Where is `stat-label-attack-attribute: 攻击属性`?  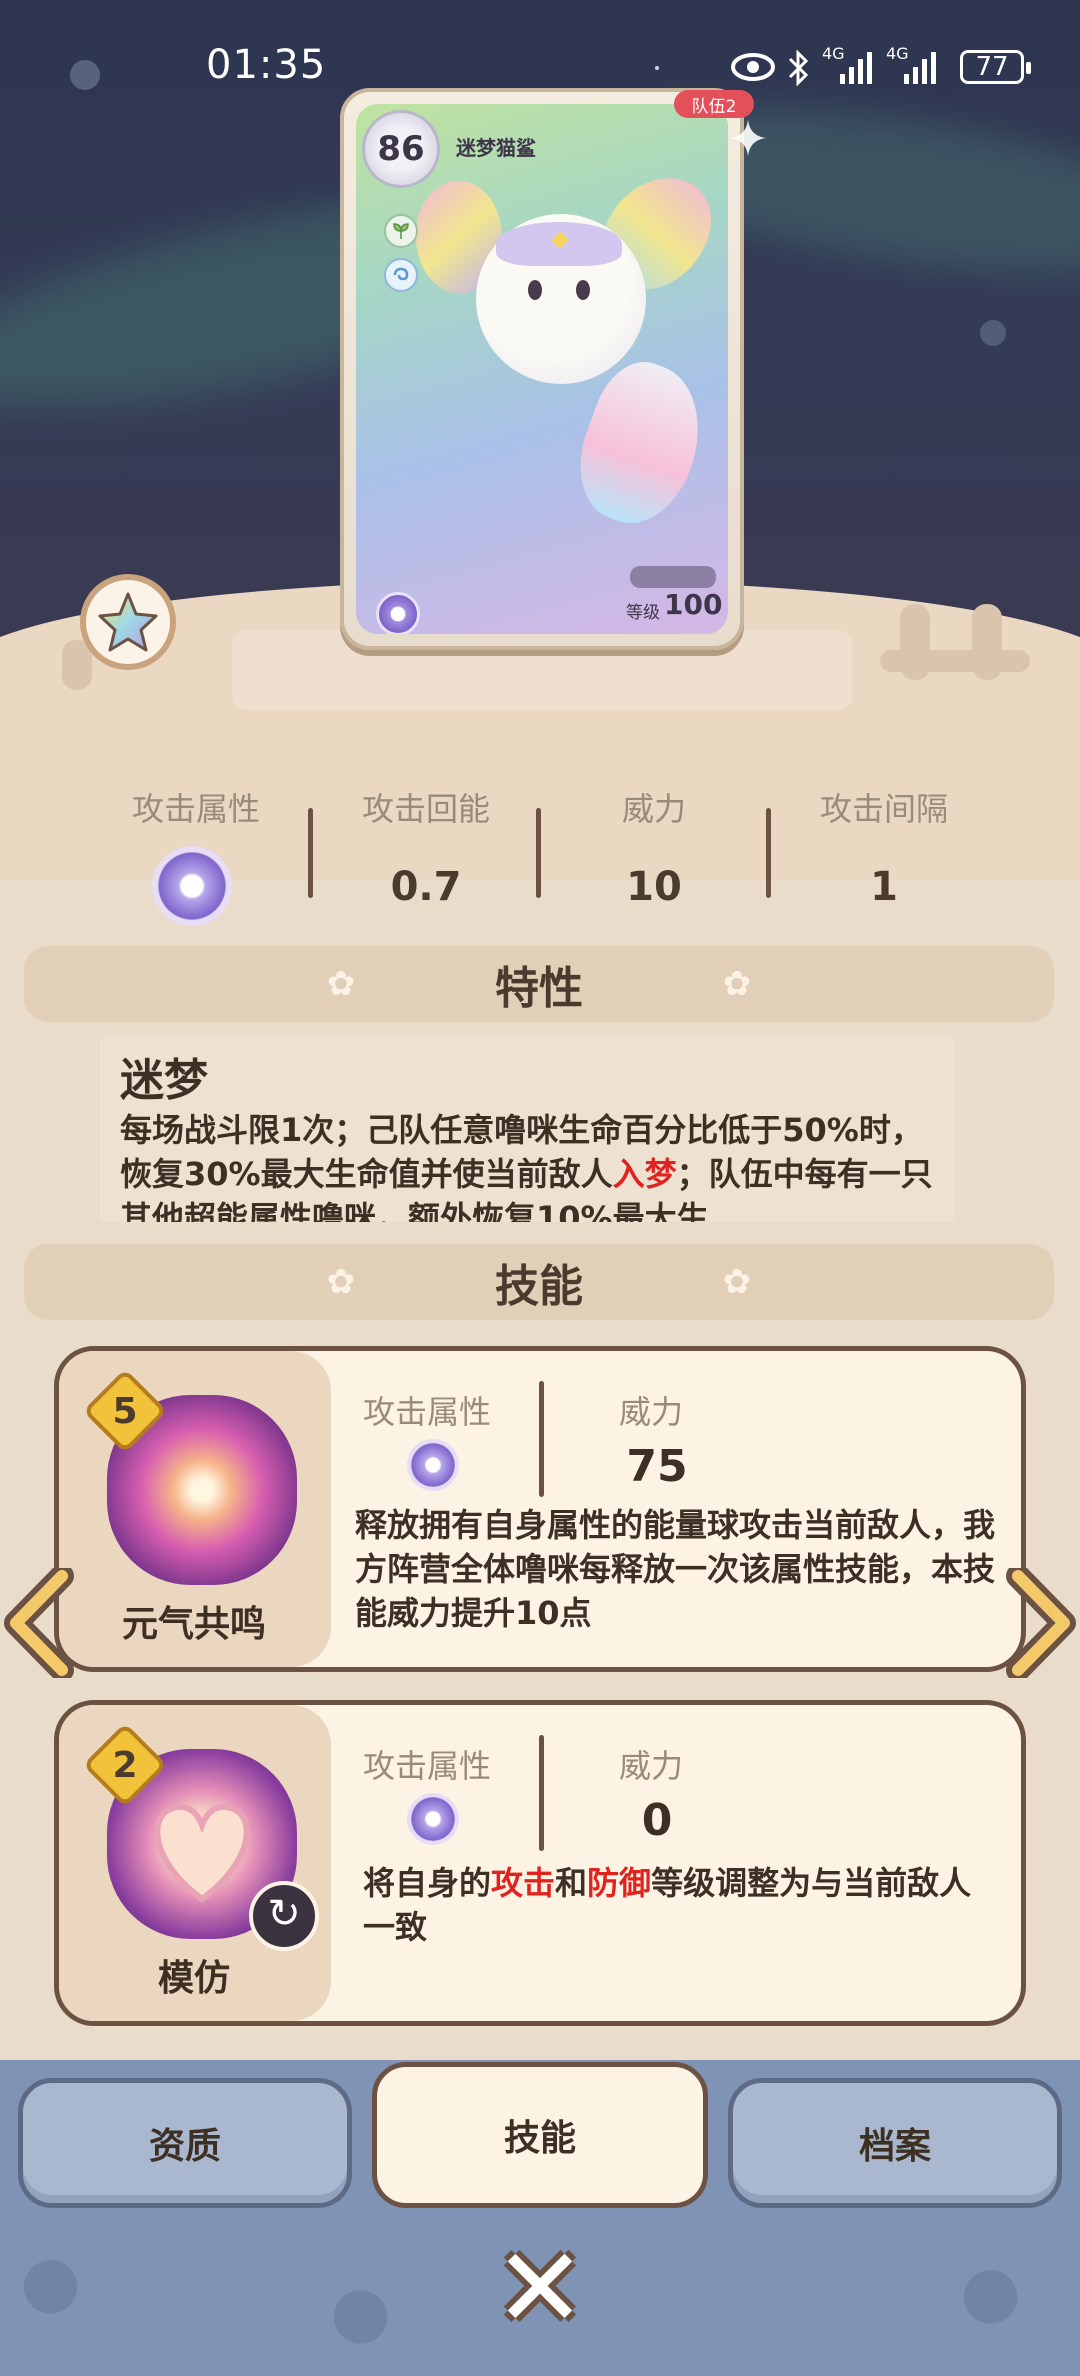
stat-label-attack-attribute: 攻击属性 is located at coordinates (195, 809).